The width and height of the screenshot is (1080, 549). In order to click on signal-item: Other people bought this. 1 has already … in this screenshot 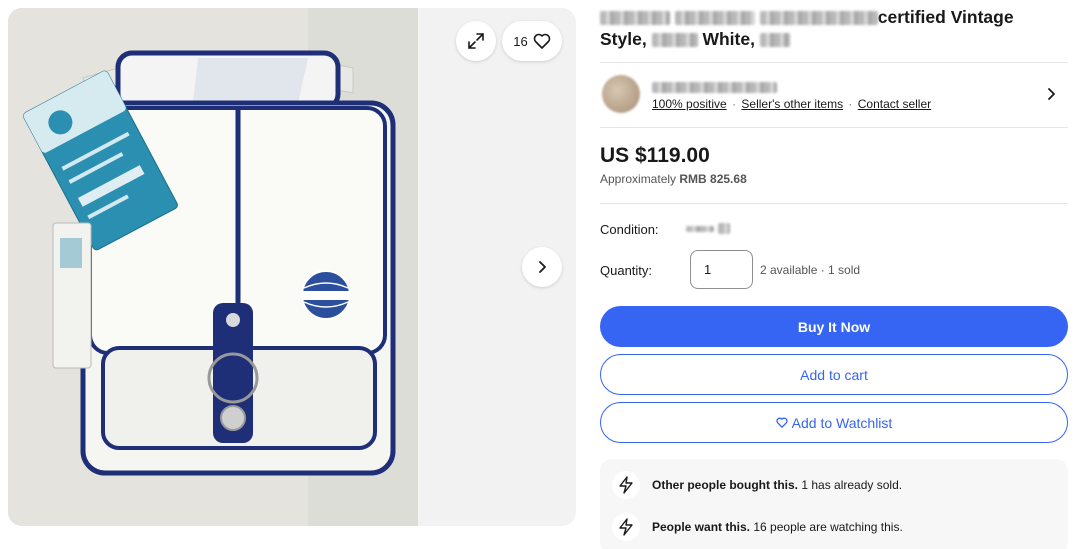, I will do `click(757, 485)`.